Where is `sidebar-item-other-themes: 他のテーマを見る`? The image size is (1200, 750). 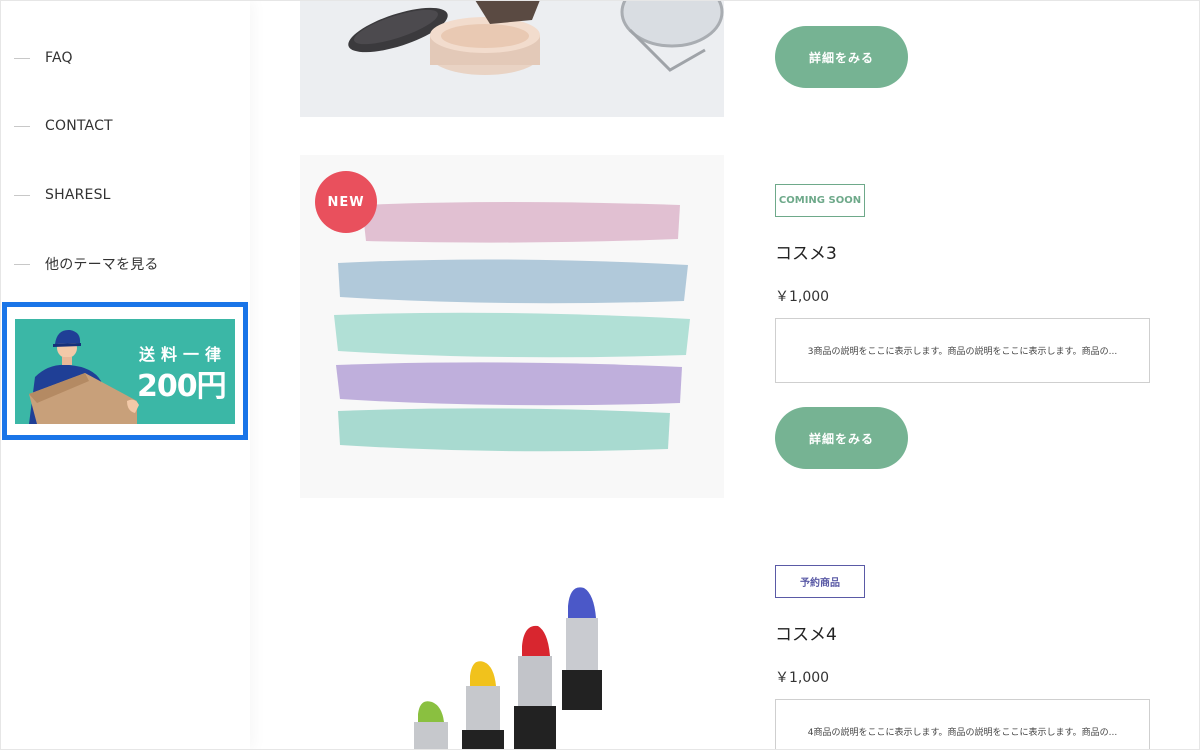 sidebar-item-other-themes: 他のテーマを見る is located at coordinates (86, 264).